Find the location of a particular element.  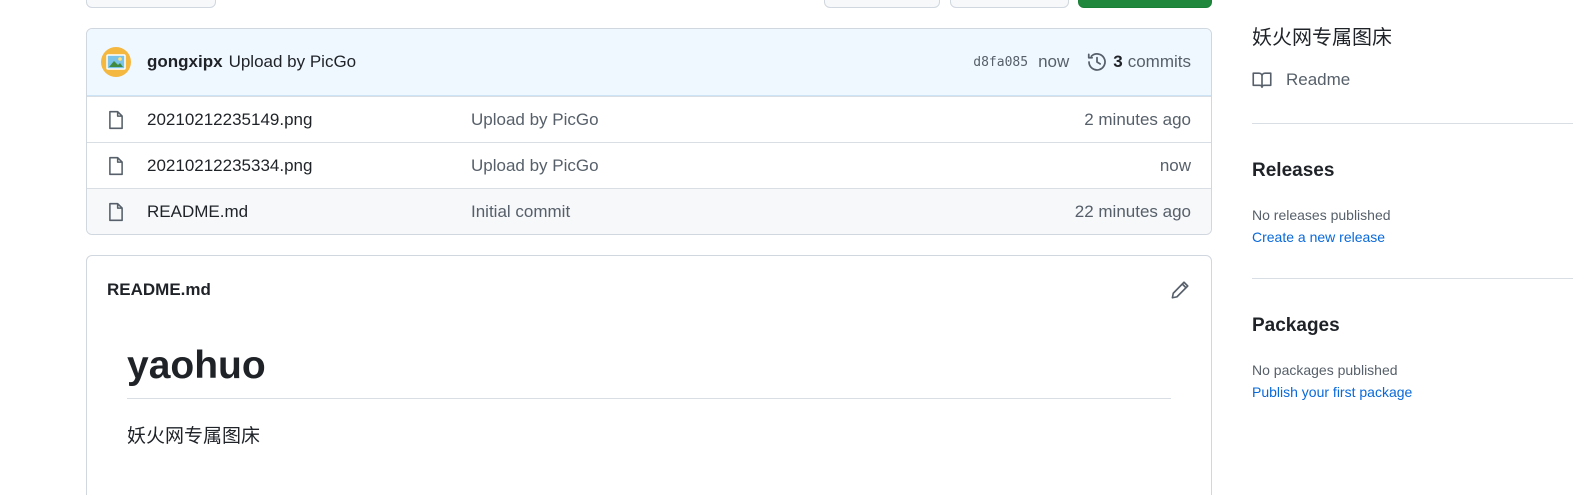

history-icon is located at coordinates (1097, 62).